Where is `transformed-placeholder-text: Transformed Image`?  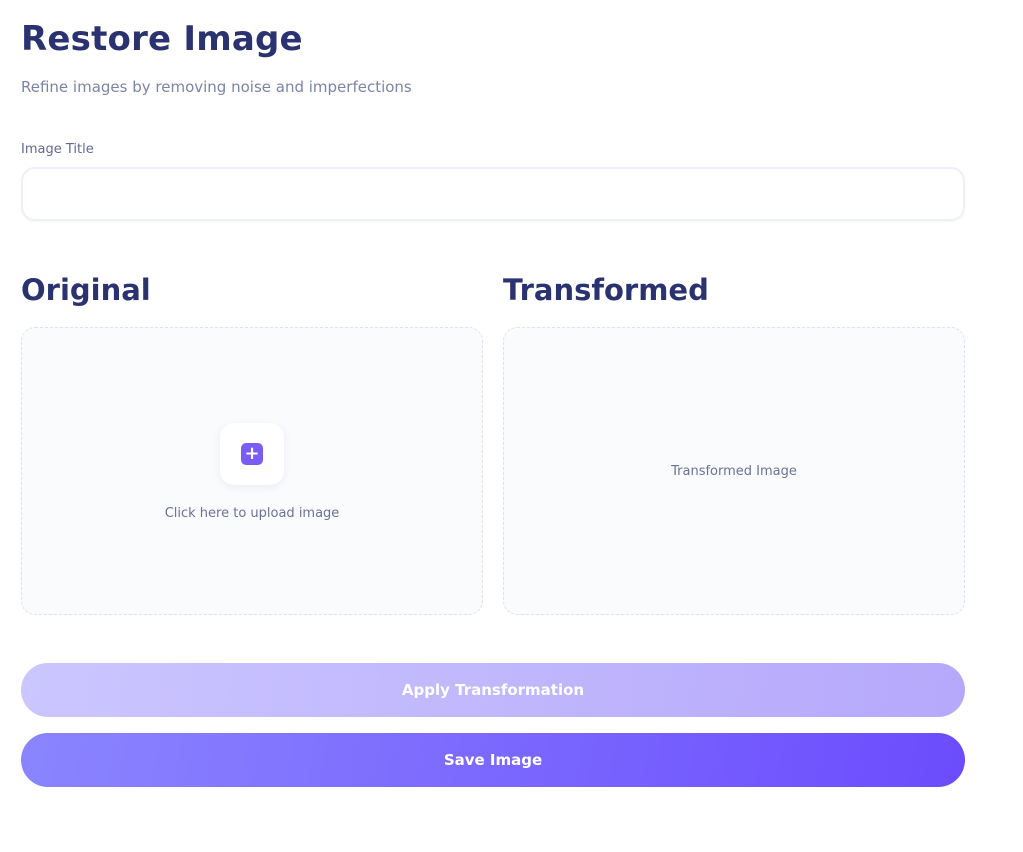
transformed-placeholder-text: Transformed Image is located at coordinates (734, 471).